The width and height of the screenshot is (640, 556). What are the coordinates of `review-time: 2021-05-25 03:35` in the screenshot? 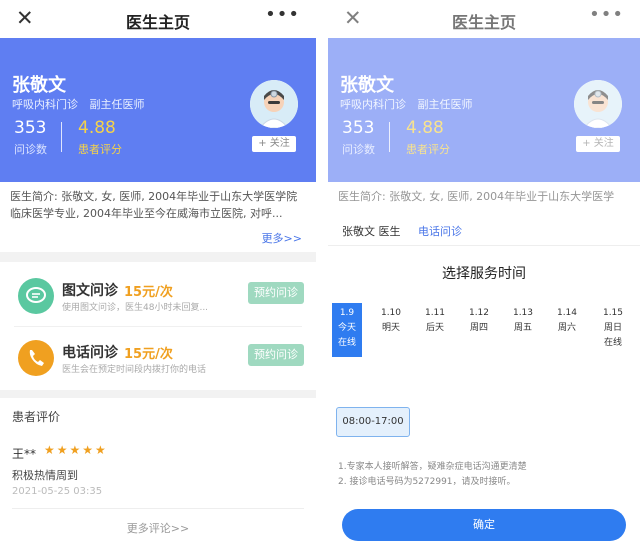 It's located at (57, 491).